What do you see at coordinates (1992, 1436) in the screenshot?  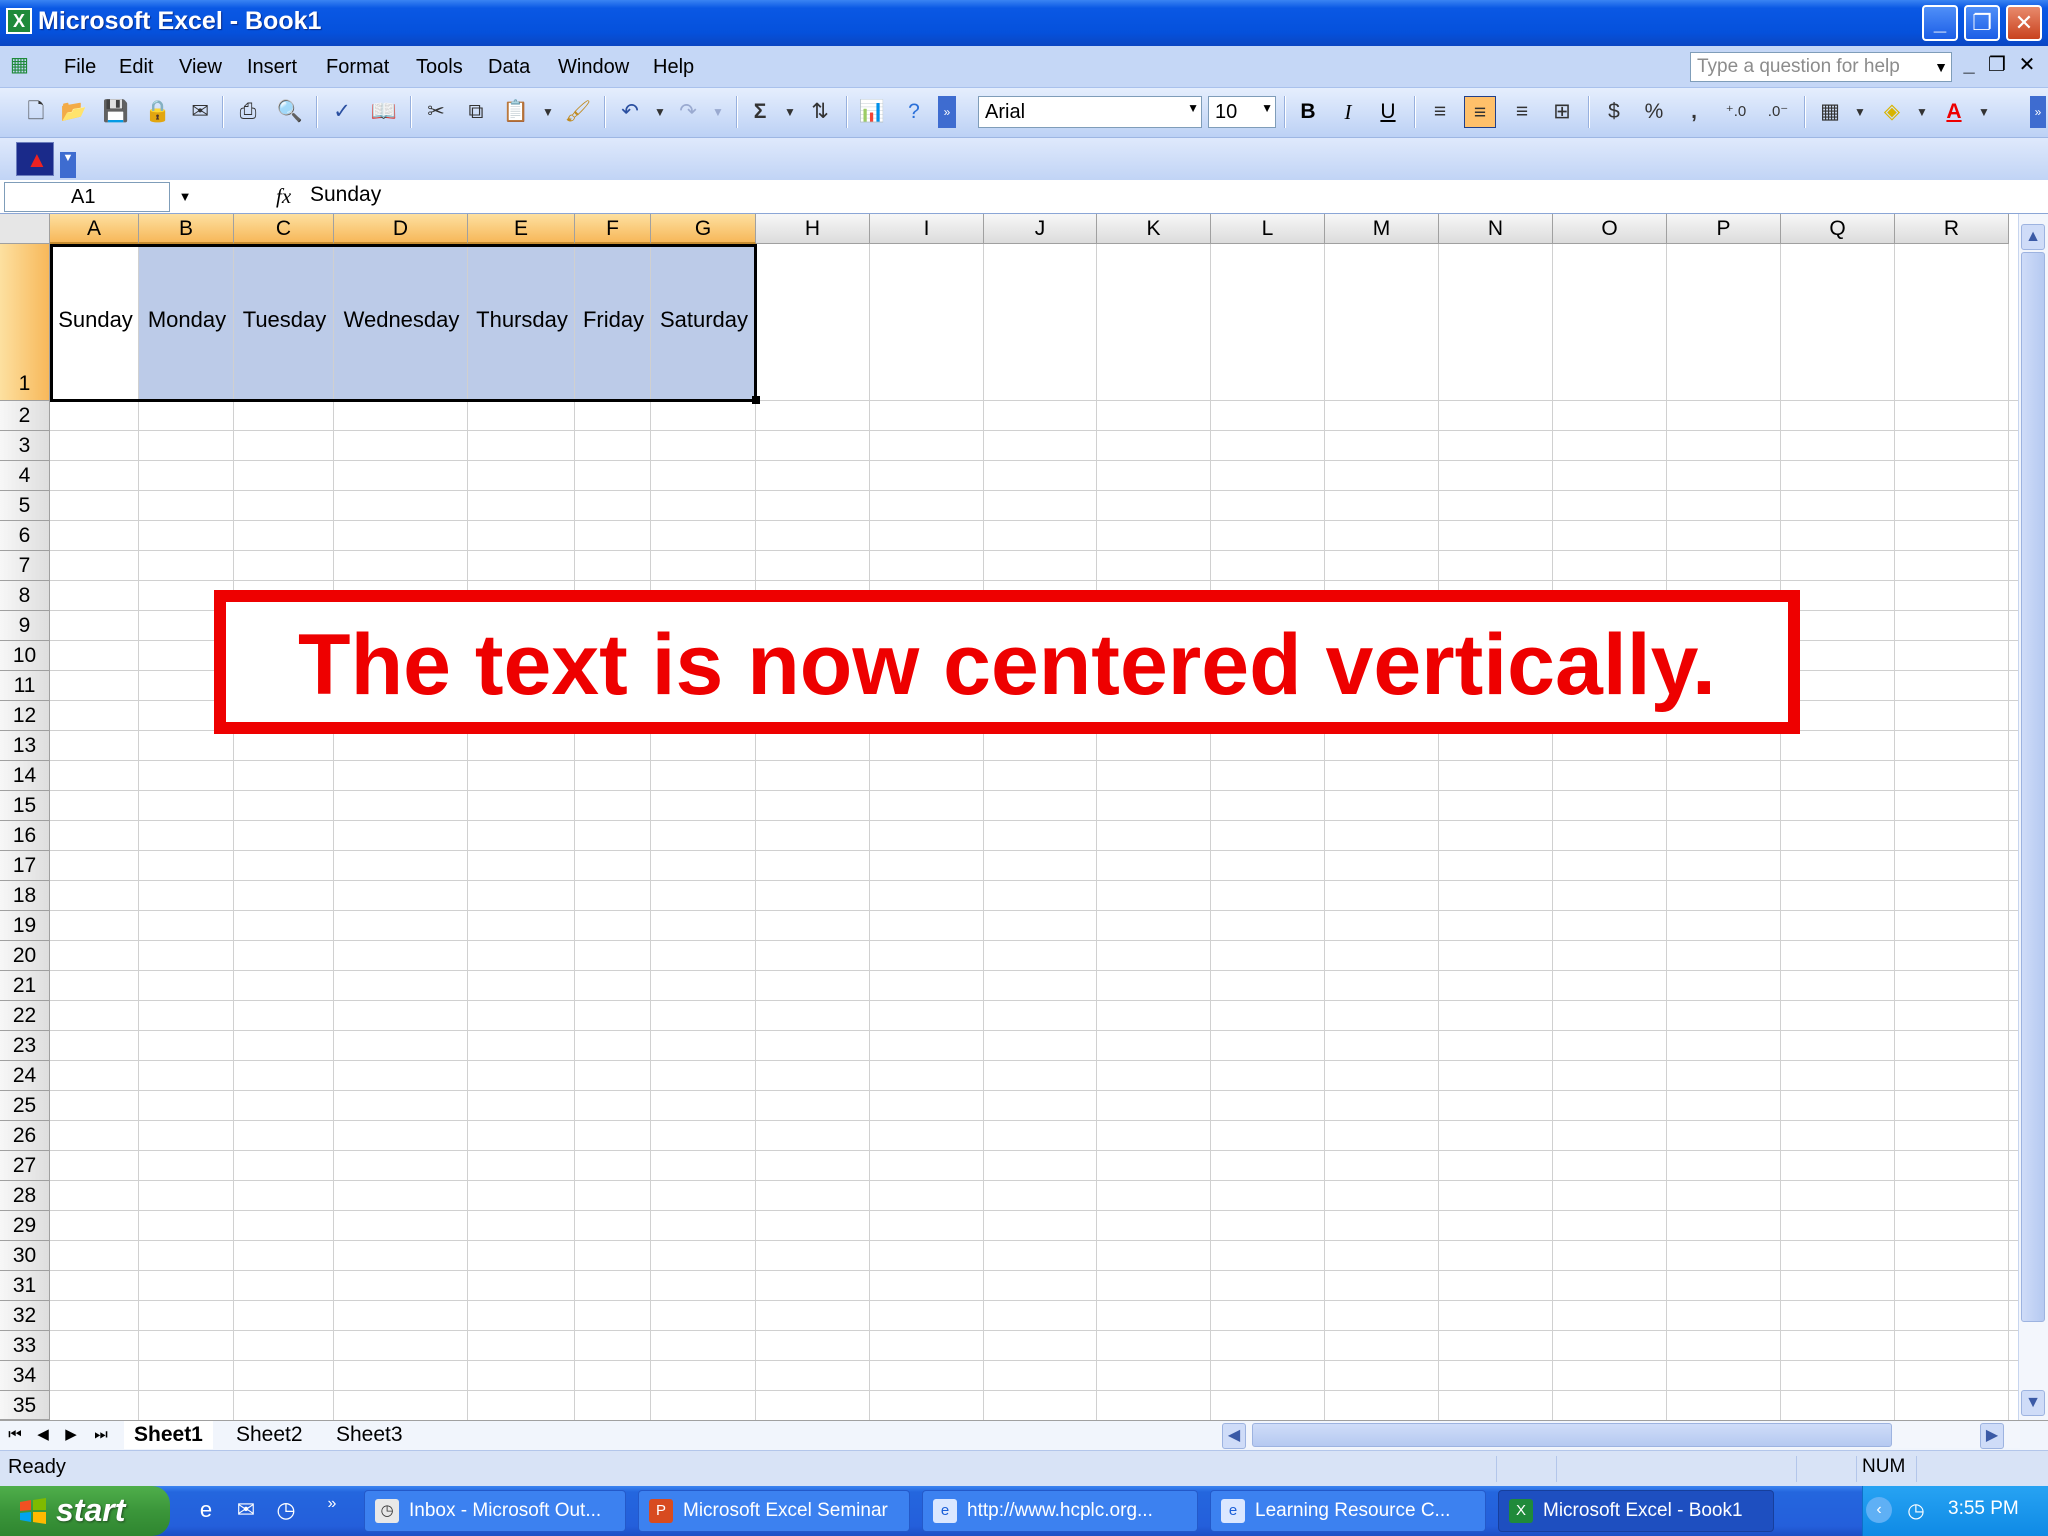 I see `scroll-right-icon: ▶` at bounding box center [1992, 1436].